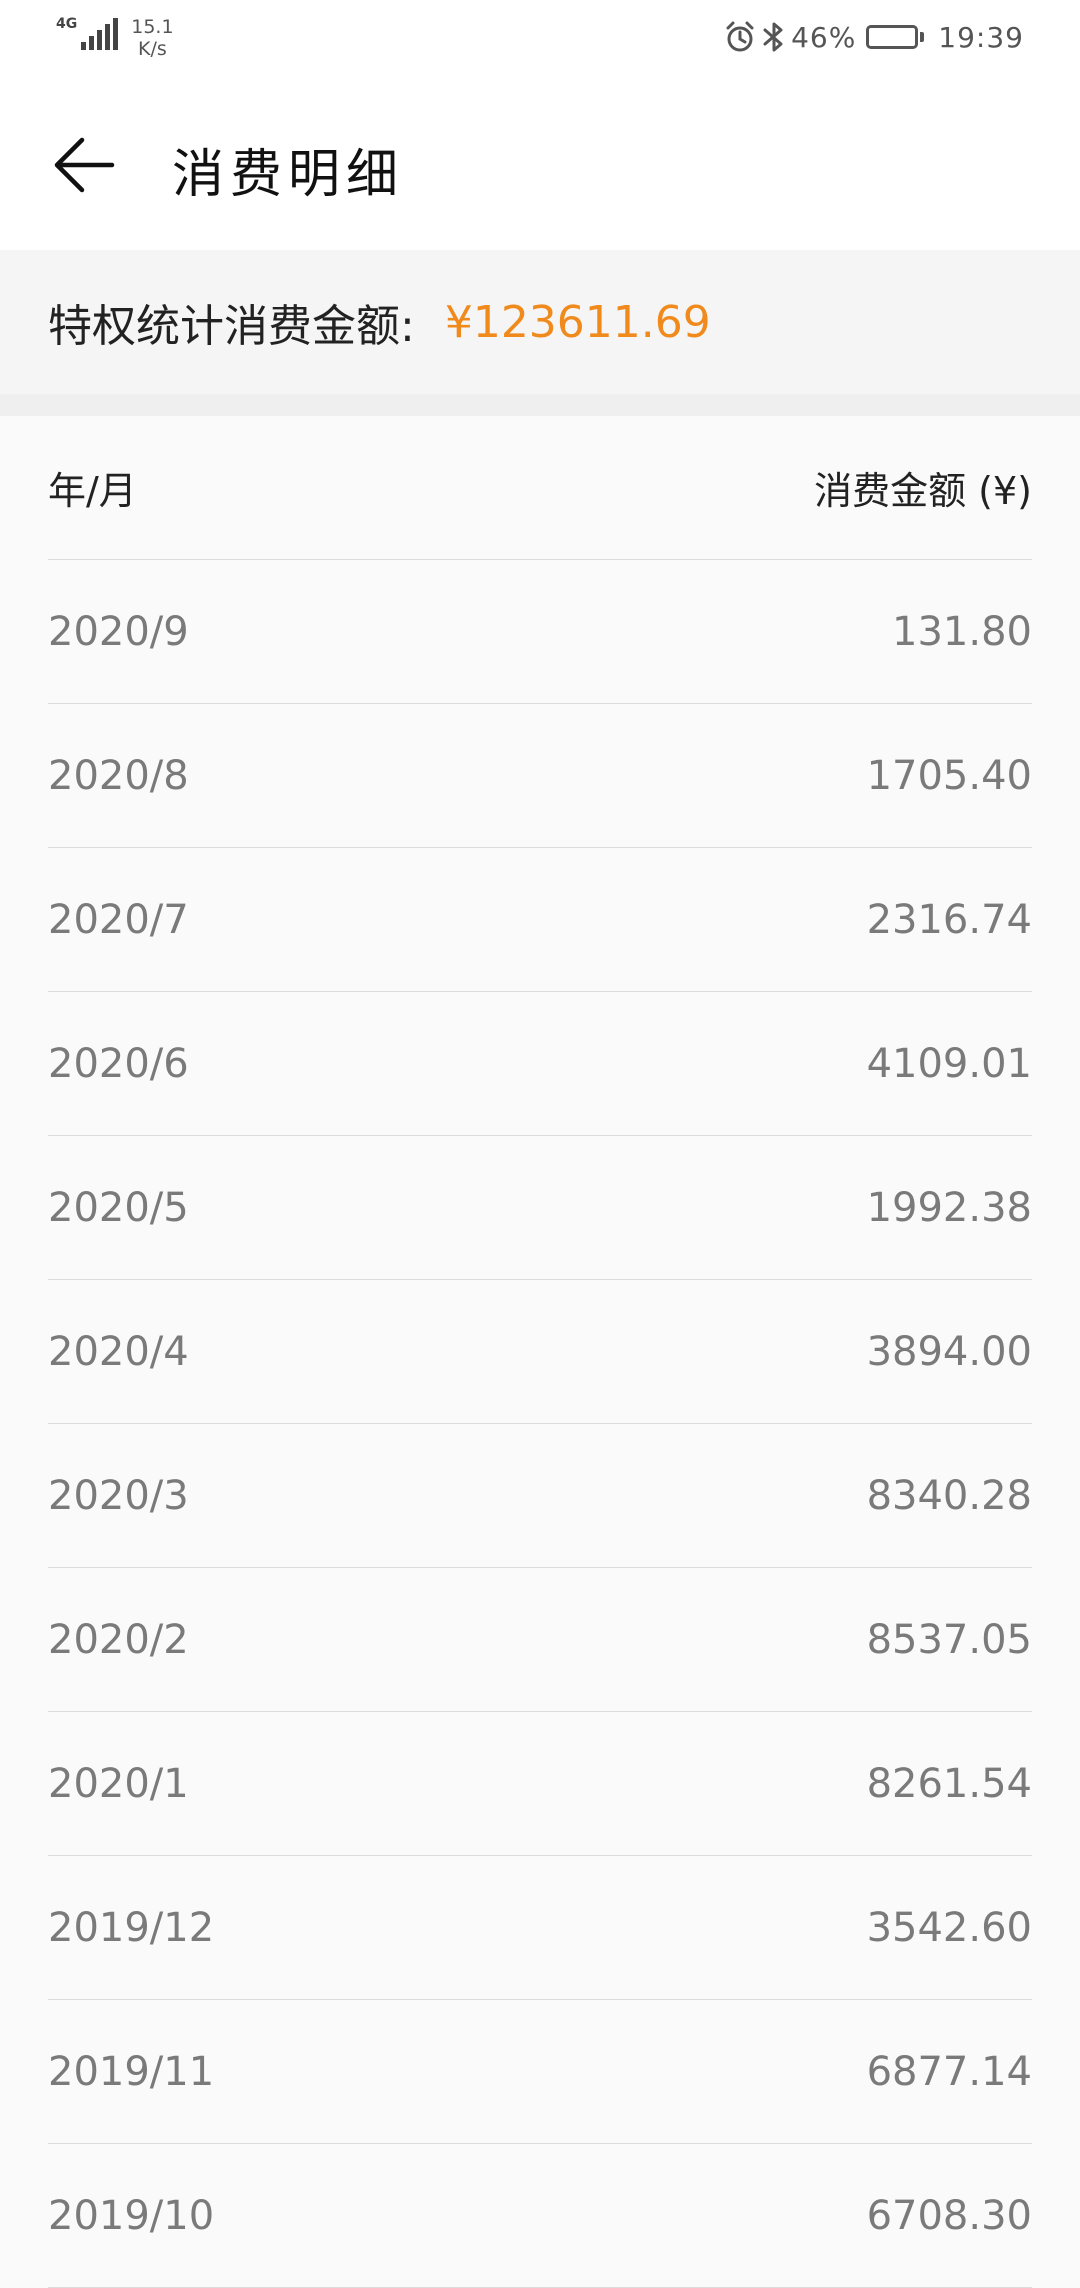 The height and width of the screenshot is (2288, 1080). What do you see at coordinates (949, 919) in the screenshot?
I see `row-amount: 2316.74` at bounding box center [949, 919].